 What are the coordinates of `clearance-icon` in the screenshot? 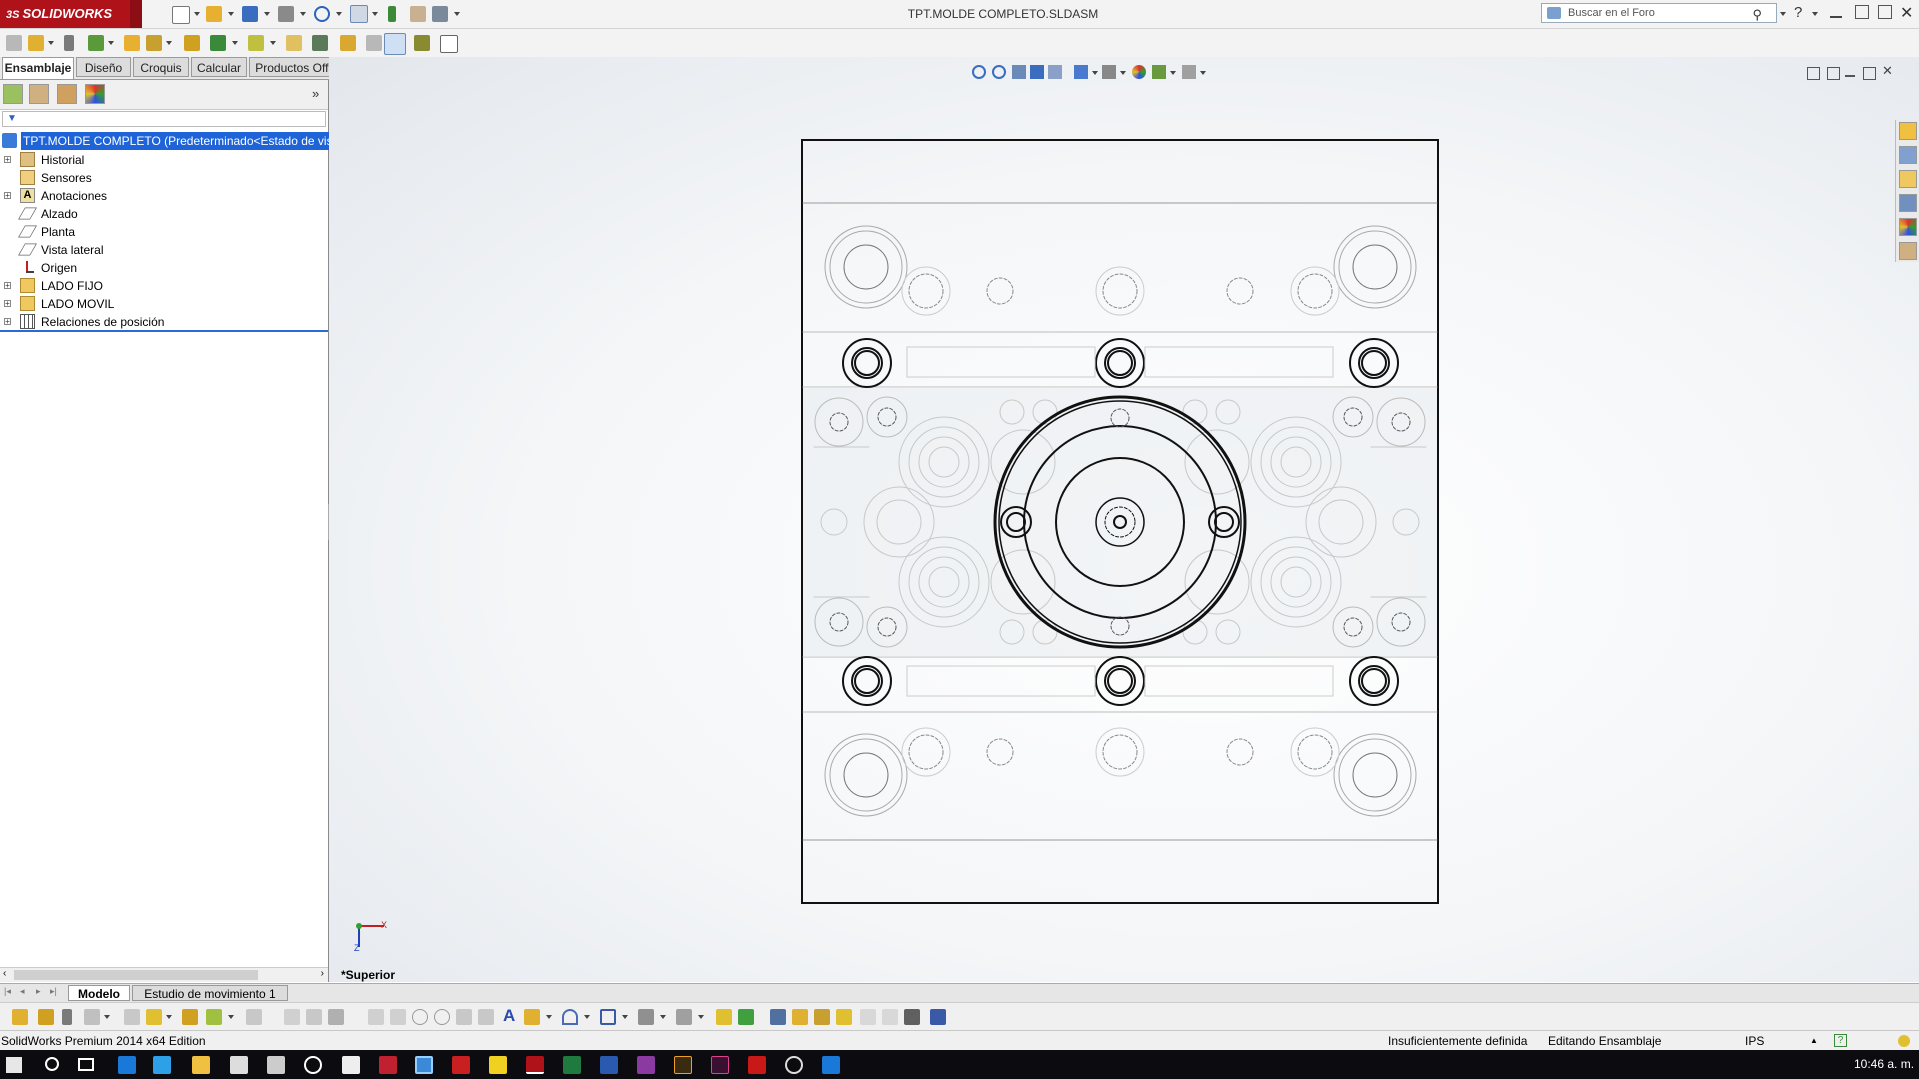 It's located at (890, 1017).